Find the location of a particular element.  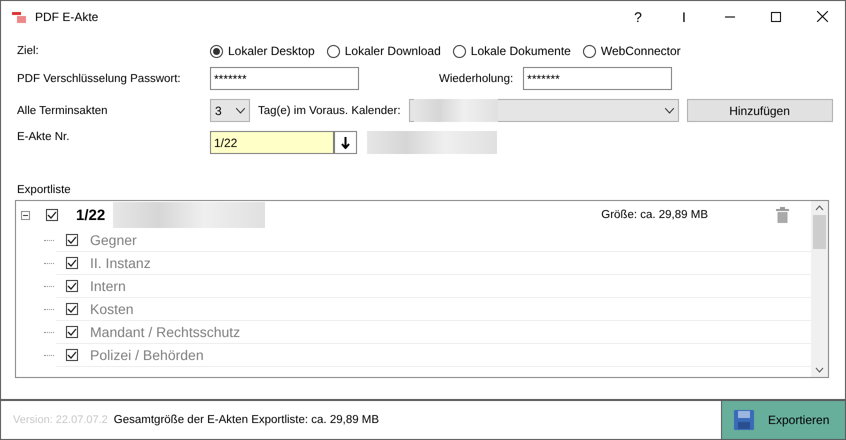

total-size-text: Gesamtgröße der E-Akten Exportliste: ca. 29,89 MB is located at coordinates (247, 420).